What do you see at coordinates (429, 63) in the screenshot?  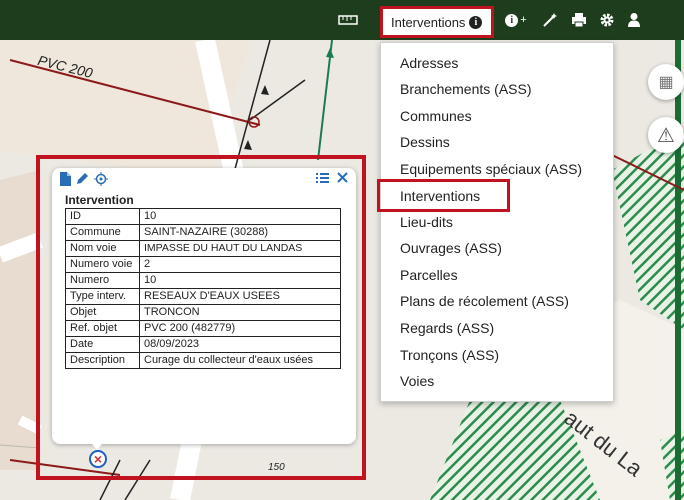 I see `menu-item-adresses: Adresses` at bounding box center [429, 63].